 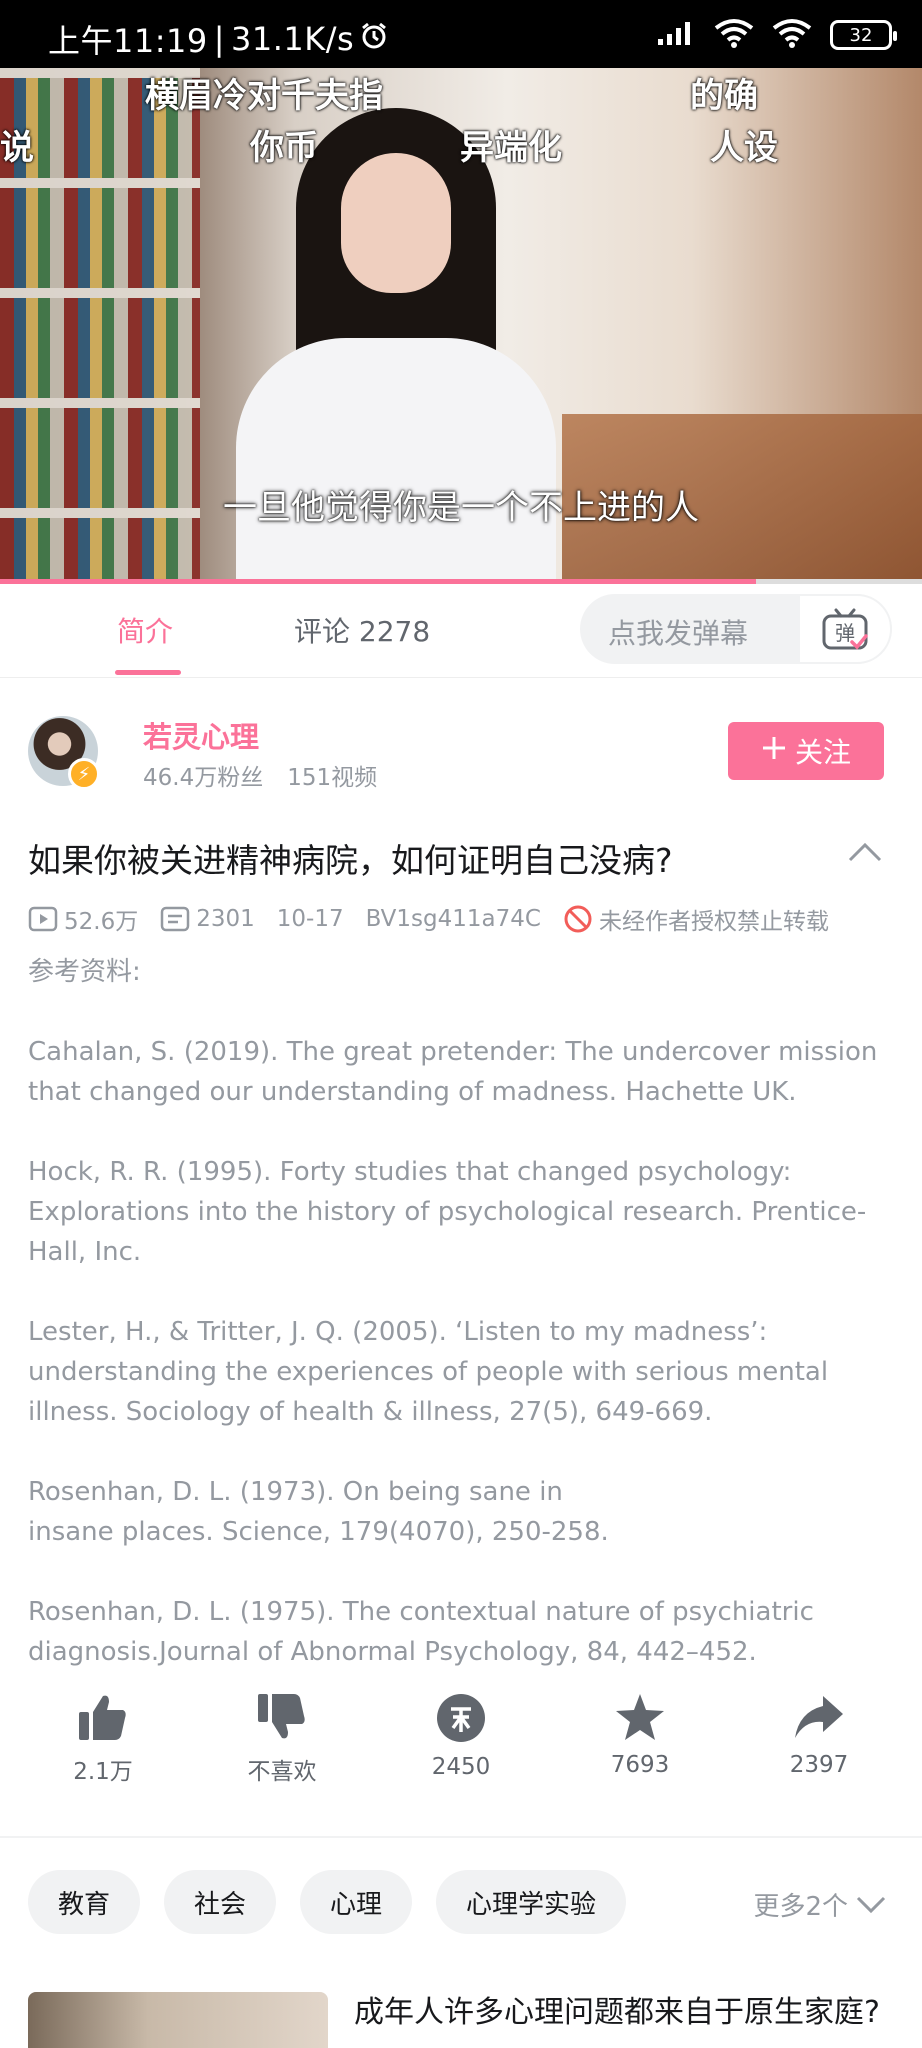 I want to click on battery-level: 32, so click(x=861, y=35).